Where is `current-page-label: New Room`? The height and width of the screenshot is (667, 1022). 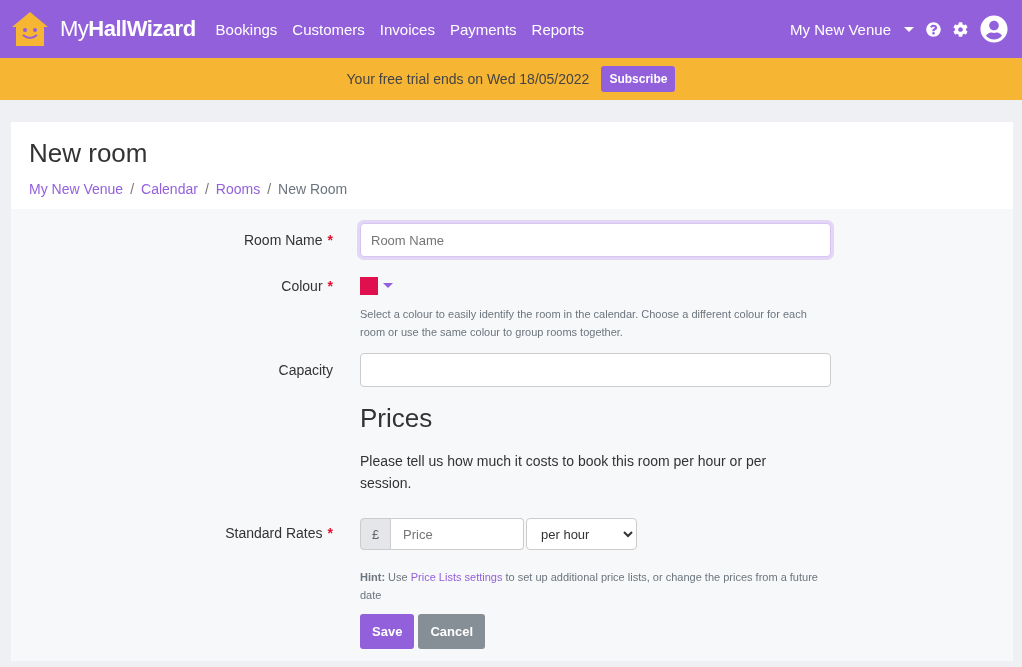
current-page-label: New Room is located at coordinates (313, 189).